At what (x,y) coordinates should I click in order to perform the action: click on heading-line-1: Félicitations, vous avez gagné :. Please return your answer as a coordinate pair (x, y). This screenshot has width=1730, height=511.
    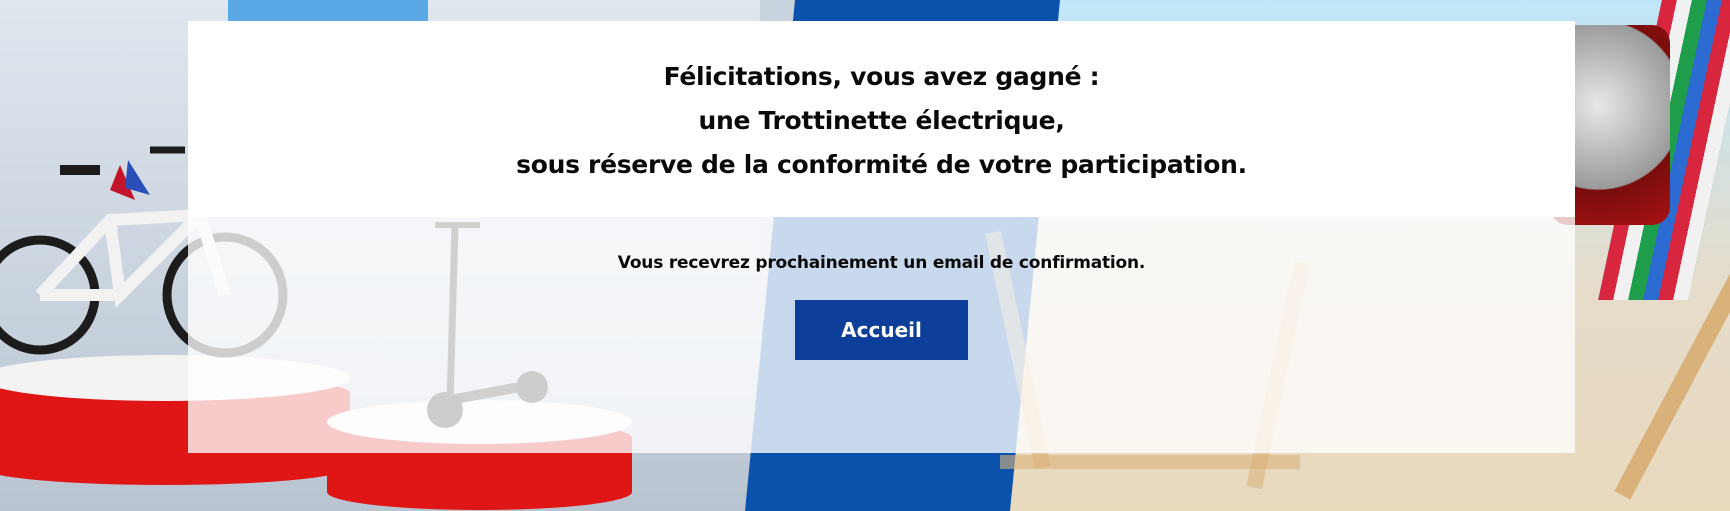
    Looking at the image, I should click on (881, 76).